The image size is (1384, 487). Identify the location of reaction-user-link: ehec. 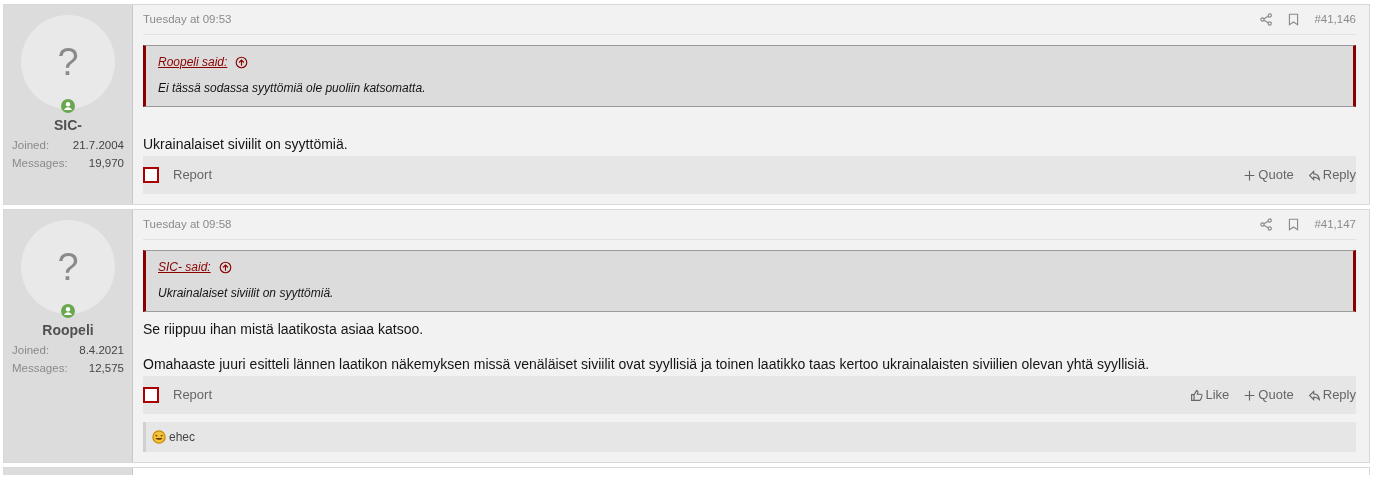
(182, 437).